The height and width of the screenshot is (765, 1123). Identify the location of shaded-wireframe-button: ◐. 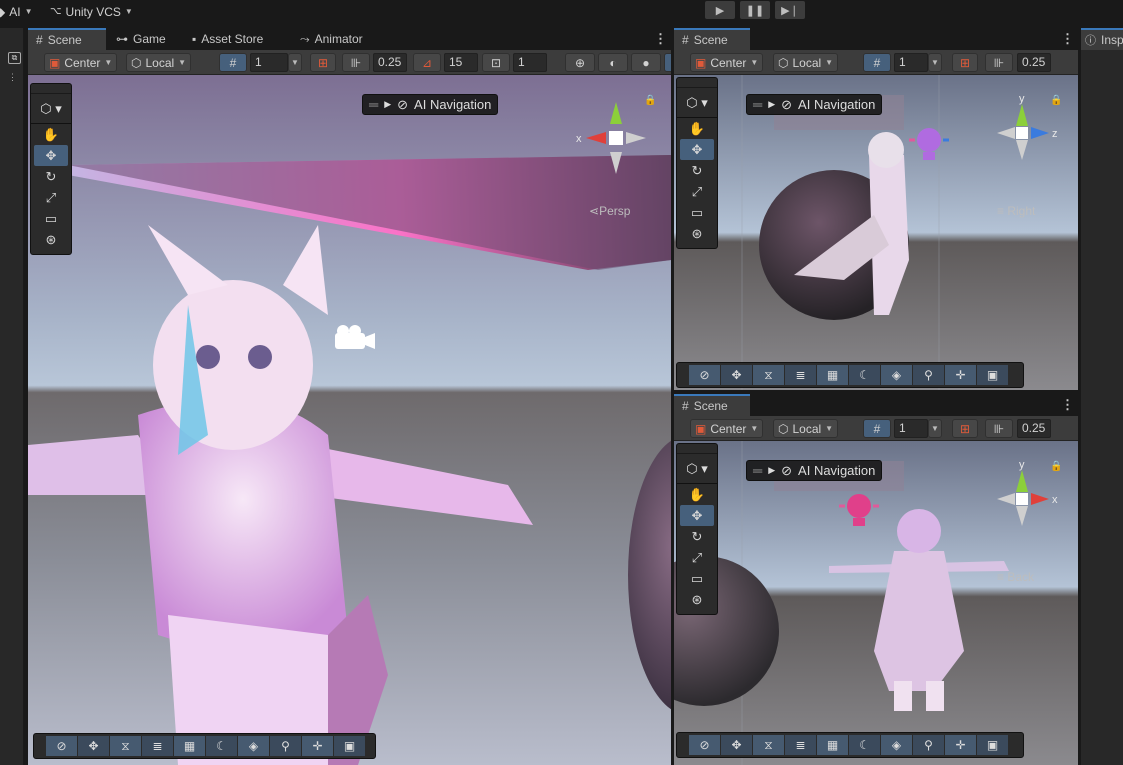
(613, 62).